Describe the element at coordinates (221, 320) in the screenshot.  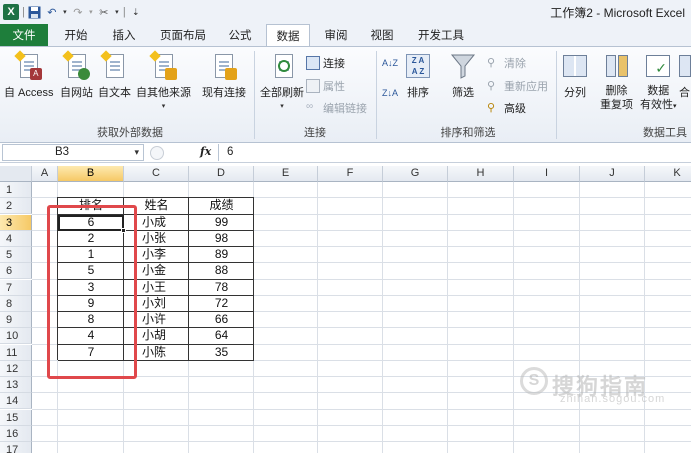
I see `table-cell: 66` at that location.